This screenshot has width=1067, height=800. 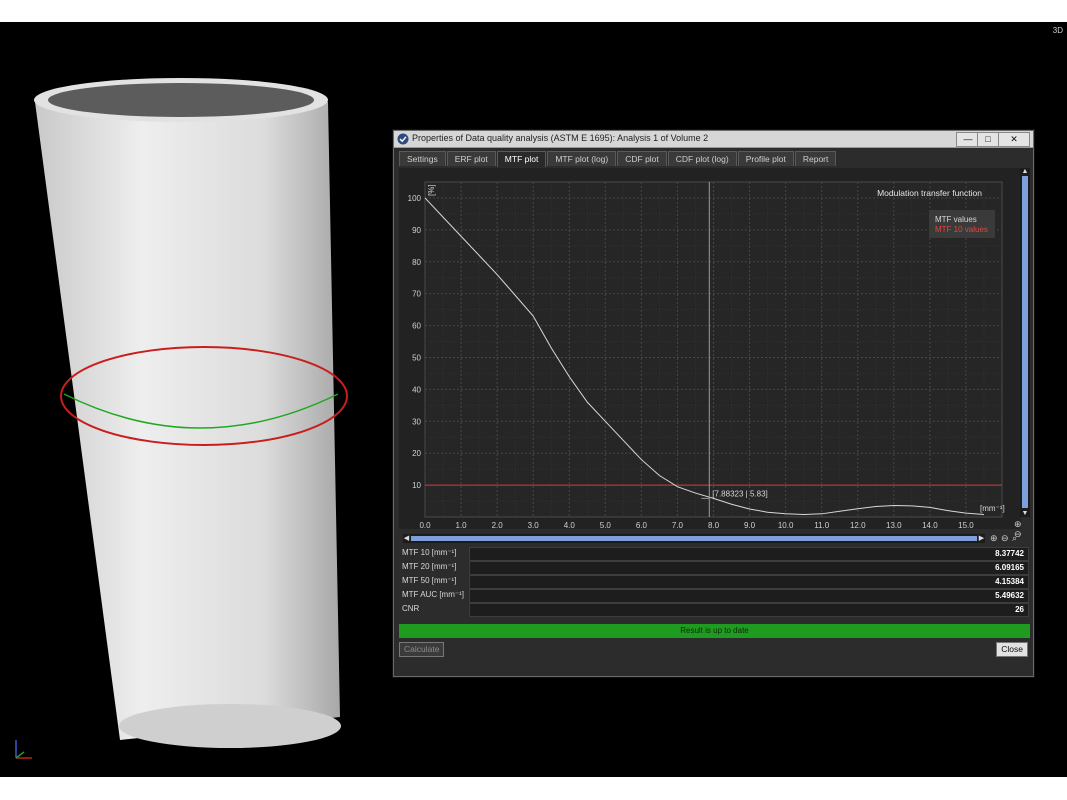 What do you see at coordinates (749, 596) in the screenshot?
I see `result-field: 5.49632` at bounding box center [749, 596].